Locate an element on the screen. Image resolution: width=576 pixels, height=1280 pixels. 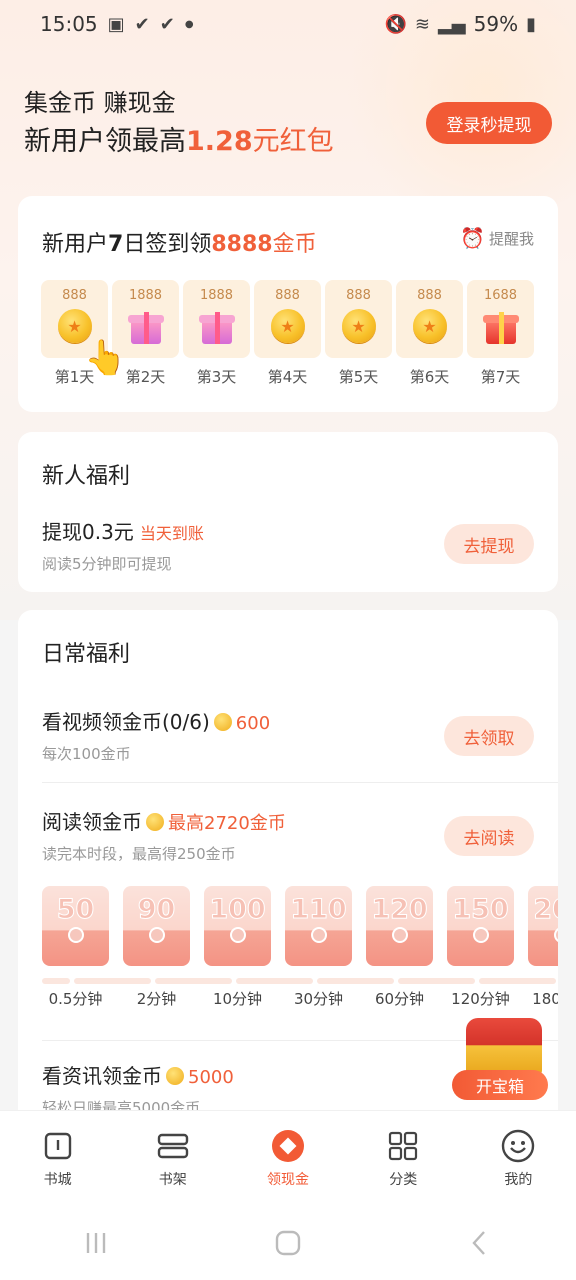
wifi-icon: ≋ is located at coordinates (422, 24).